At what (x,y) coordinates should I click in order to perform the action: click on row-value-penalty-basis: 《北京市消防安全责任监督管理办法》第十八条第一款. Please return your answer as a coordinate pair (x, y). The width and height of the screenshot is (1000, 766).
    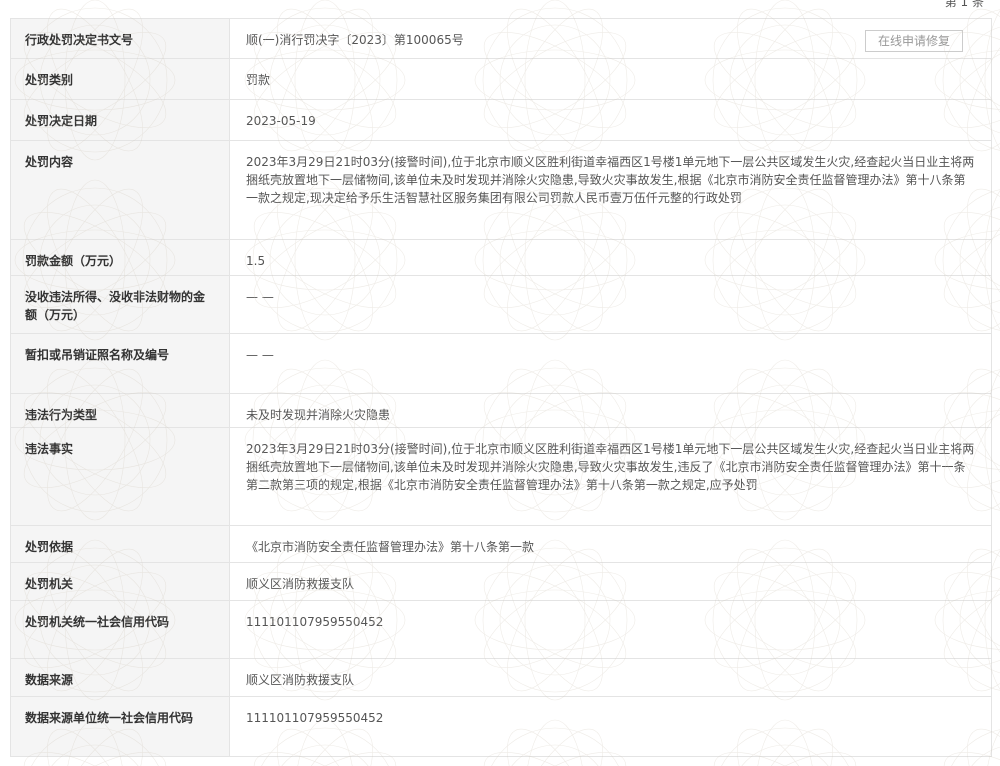
    Looking at the image, I should click on (610, 544).